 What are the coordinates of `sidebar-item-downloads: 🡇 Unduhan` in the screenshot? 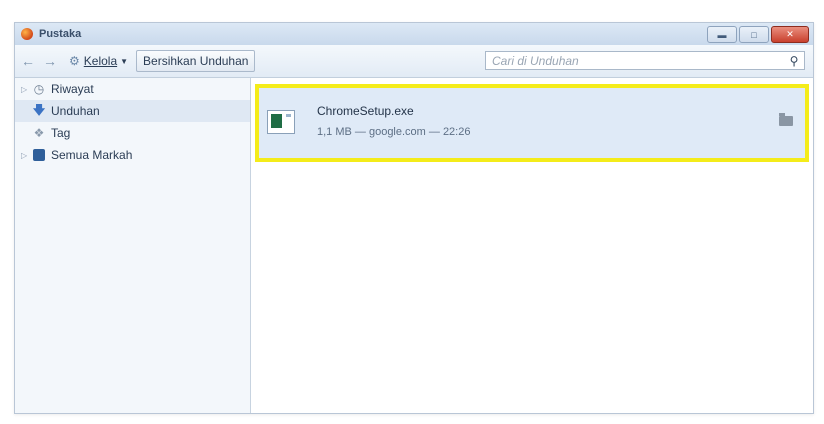 It's located at (132, 111).